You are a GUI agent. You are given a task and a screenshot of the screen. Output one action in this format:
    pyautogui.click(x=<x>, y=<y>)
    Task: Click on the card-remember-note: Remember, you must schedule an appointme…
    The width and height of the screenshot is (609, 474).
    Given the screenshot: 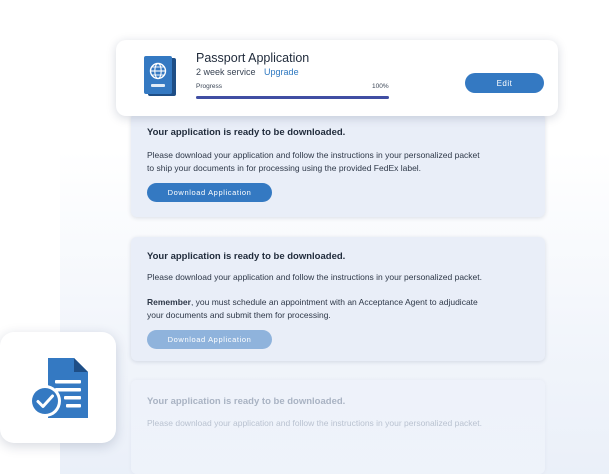 What is the action you would take?
    pyautogui.click(x=339, y=308)
    